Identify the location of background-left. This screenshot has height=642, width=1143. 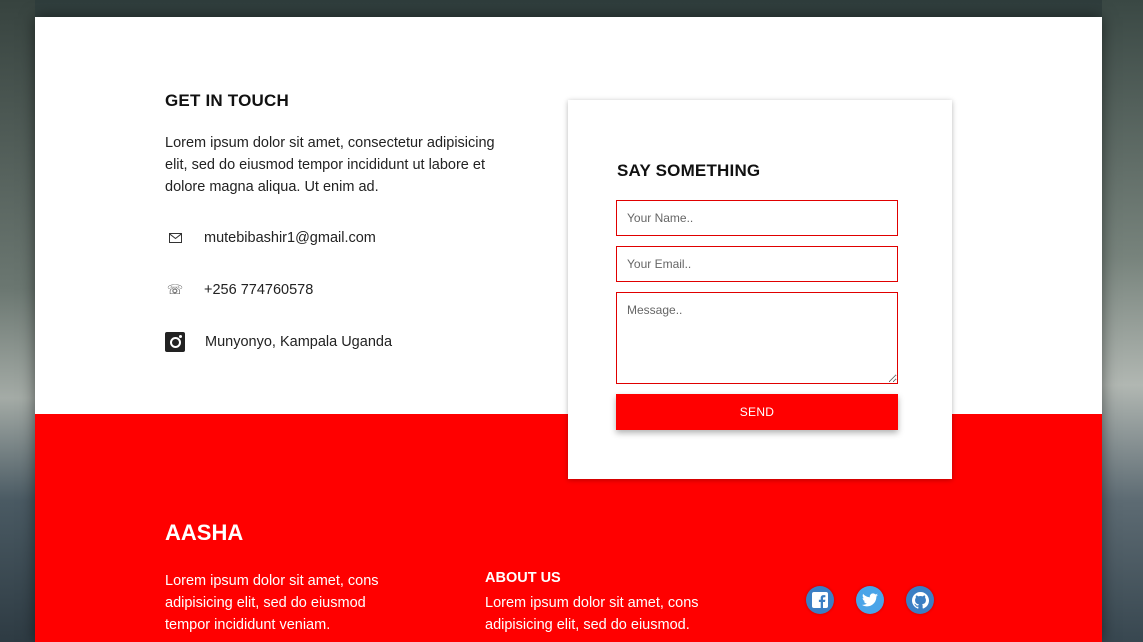
(17, 321).